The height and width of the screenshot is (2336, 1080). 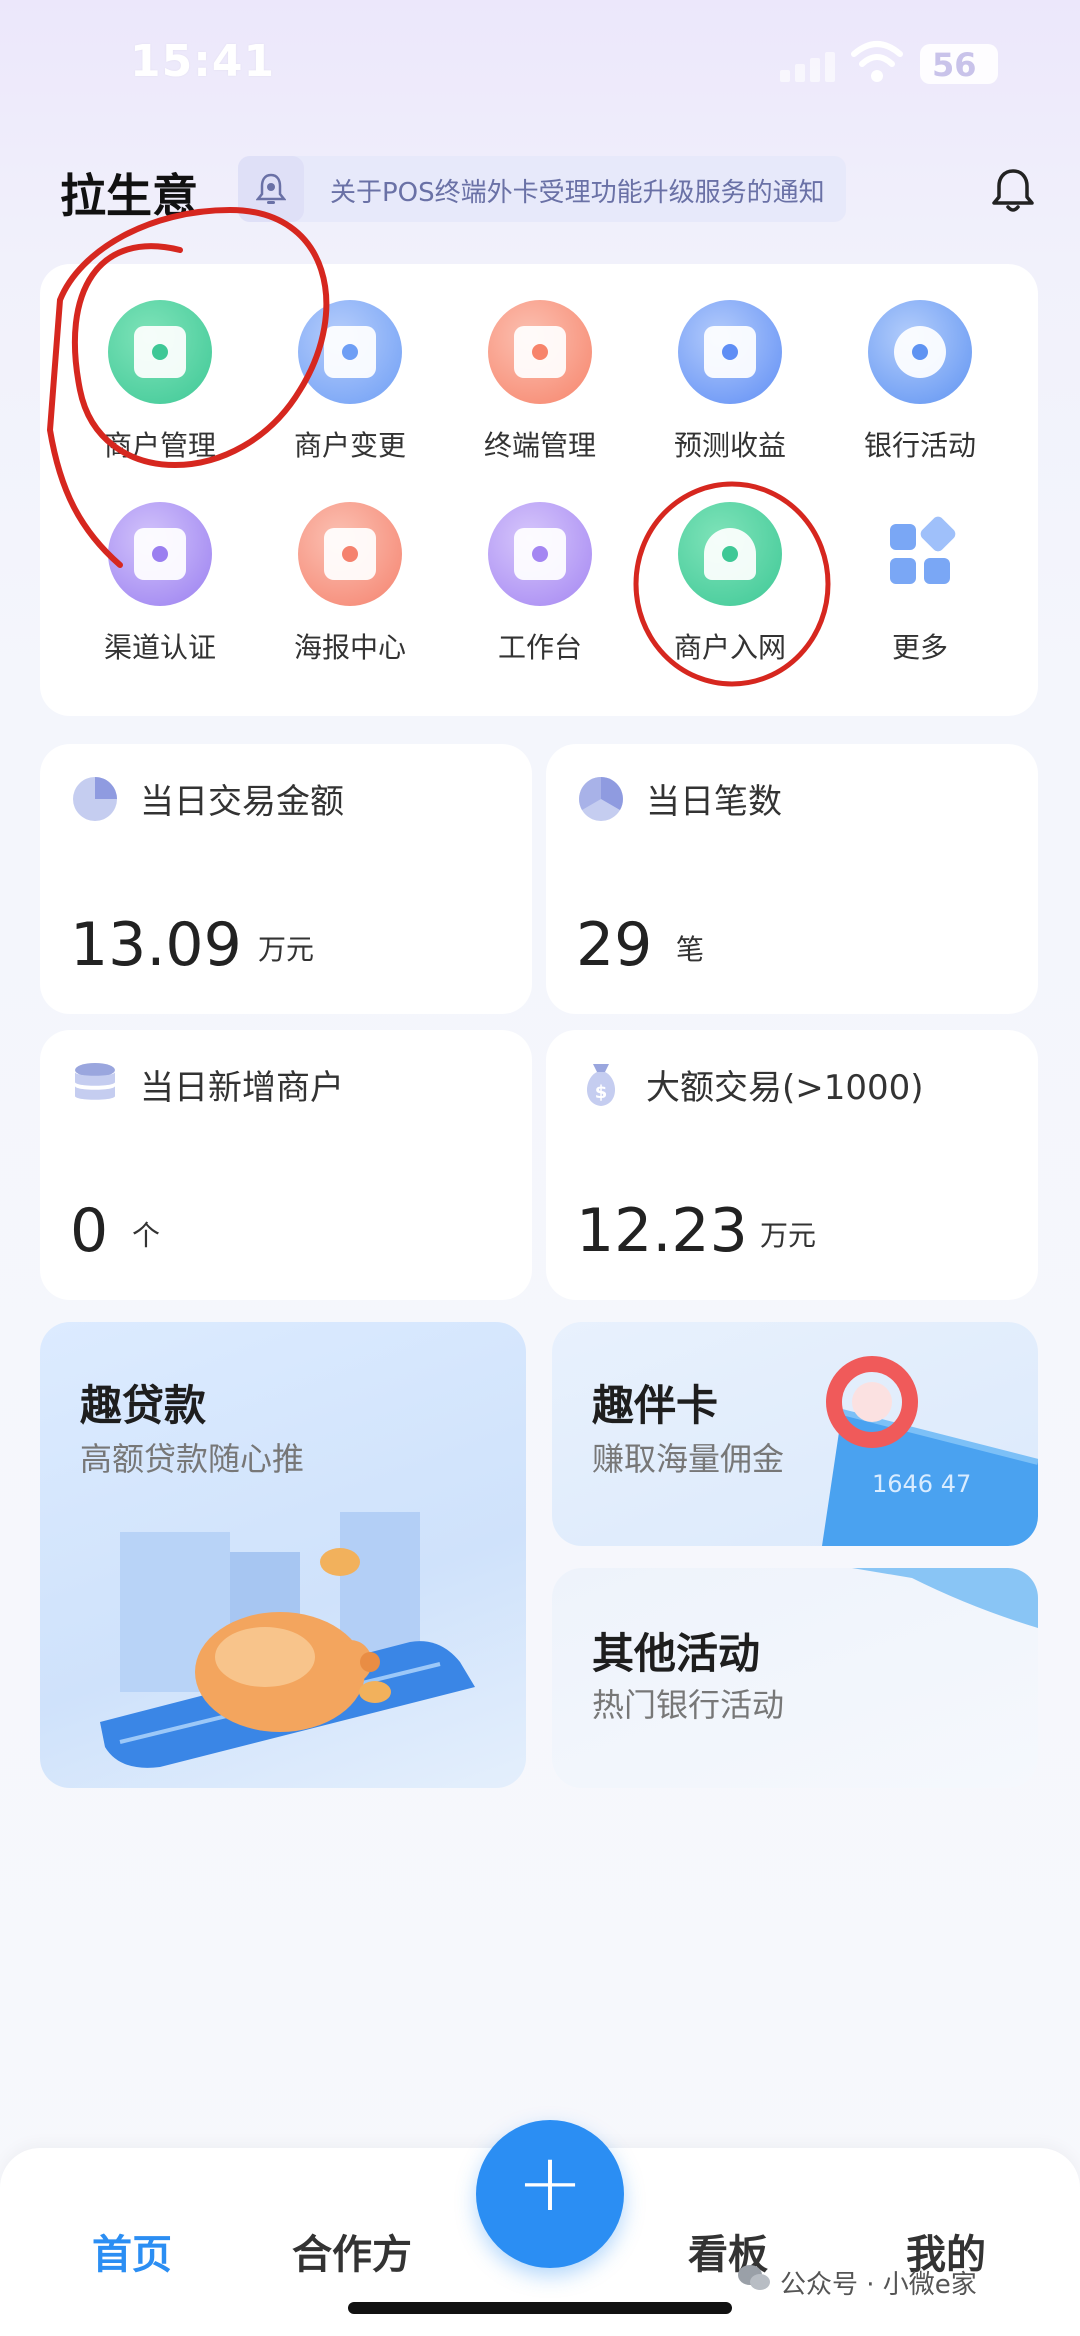 I want to click on stat-value: 13.09, so click(x=156, y=945).